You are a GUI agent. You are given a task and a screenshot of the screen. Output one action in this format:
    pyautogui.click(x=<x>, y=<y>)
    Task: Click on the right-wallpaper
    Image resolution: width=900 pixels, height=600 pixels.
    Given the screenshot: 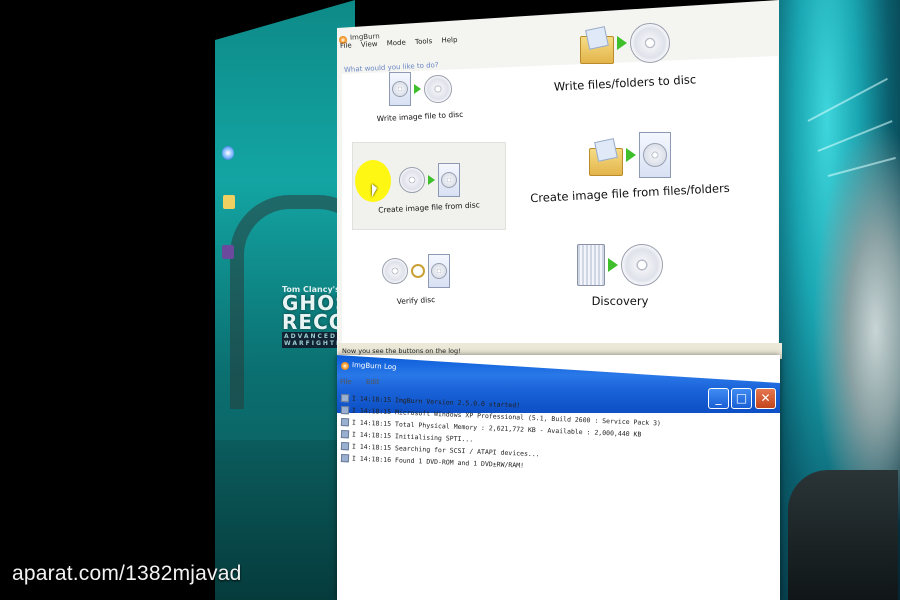 What is the action you would take?
    pyautogui.click(x=839, y=300)
    